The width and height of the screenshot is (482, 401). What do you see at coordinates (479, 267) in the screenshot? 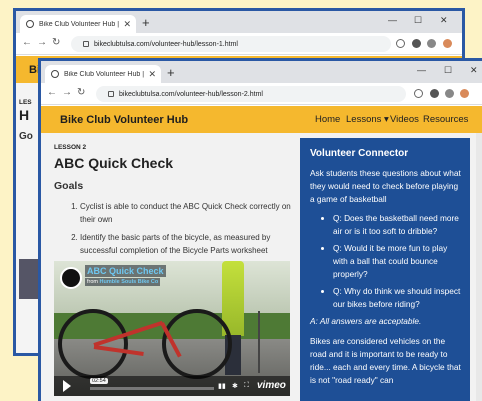
I see `page-scrollbar` at bounding box center [479, 267].